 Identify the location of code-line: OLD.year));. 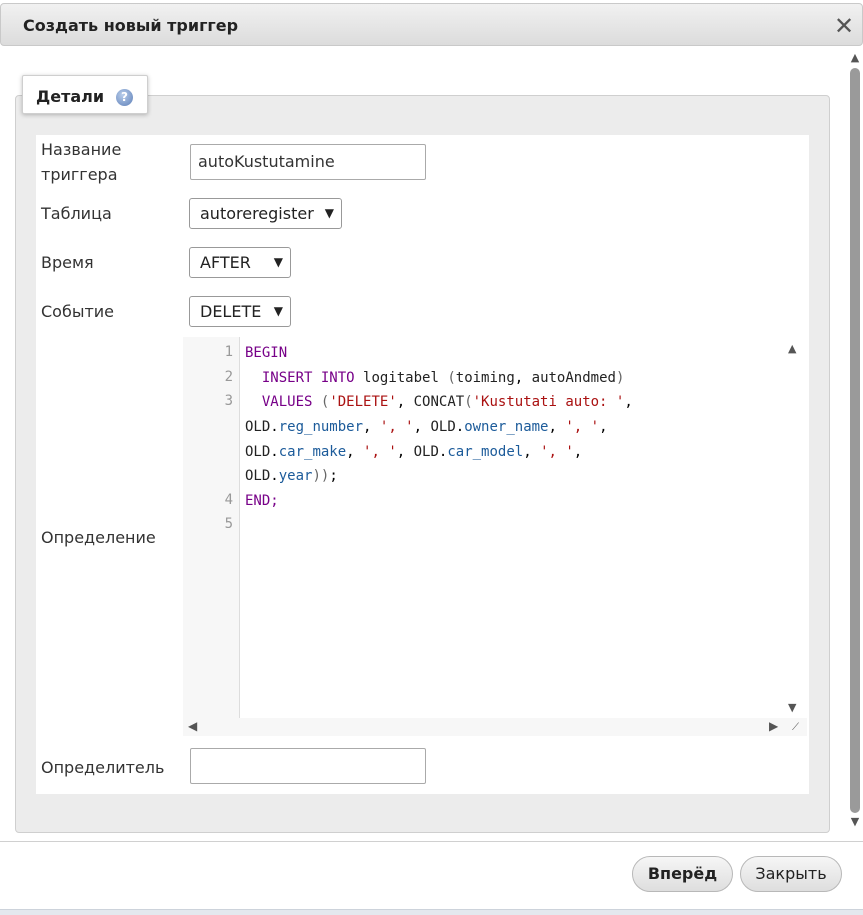
(291, 476).